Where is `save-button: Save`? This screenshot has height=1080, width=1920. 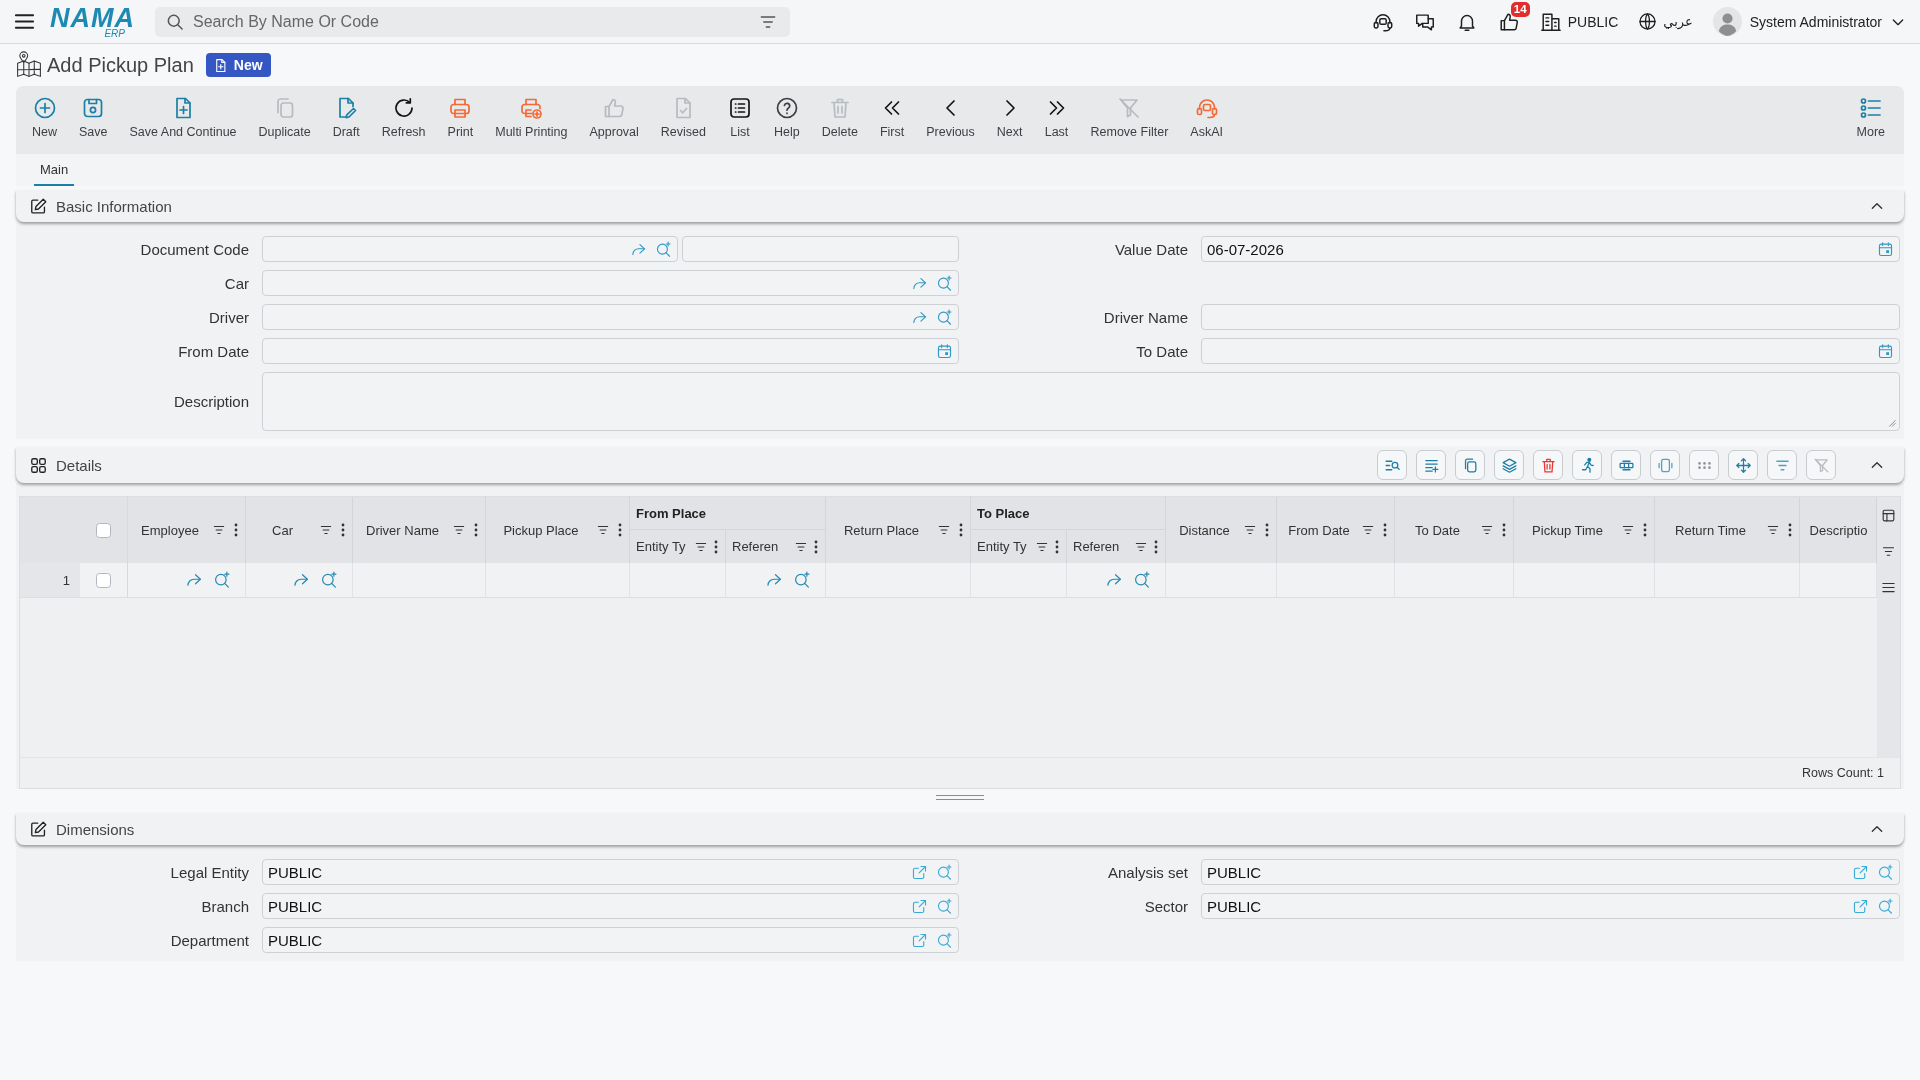 save-button: Save is located at coordinates (93, 120).